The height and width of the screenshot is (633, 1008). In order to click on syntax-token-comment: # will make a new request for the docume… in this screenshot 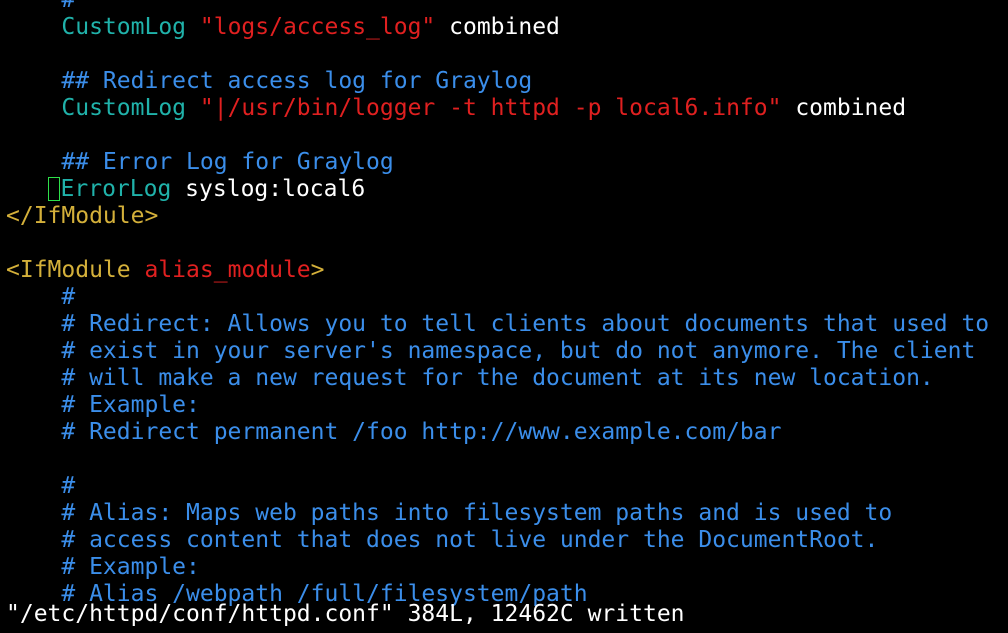, I will do `click(497, 378)`.